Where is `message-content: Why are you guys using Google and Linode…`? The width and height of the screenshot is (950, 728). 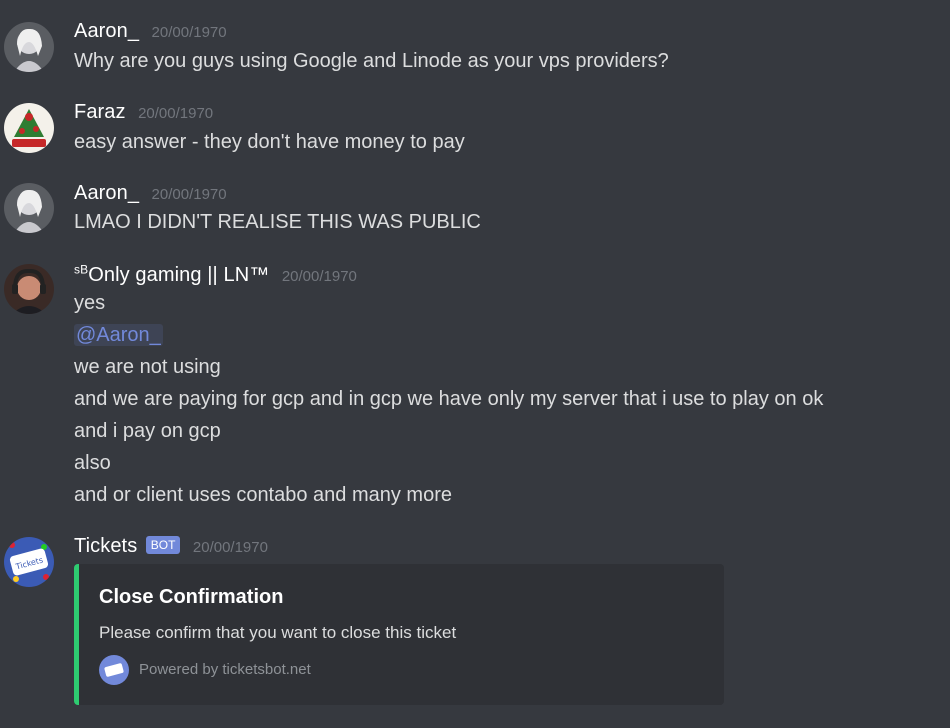 message-content: Why are you guys using Google and Linode… is located at coordinates (371, 61).